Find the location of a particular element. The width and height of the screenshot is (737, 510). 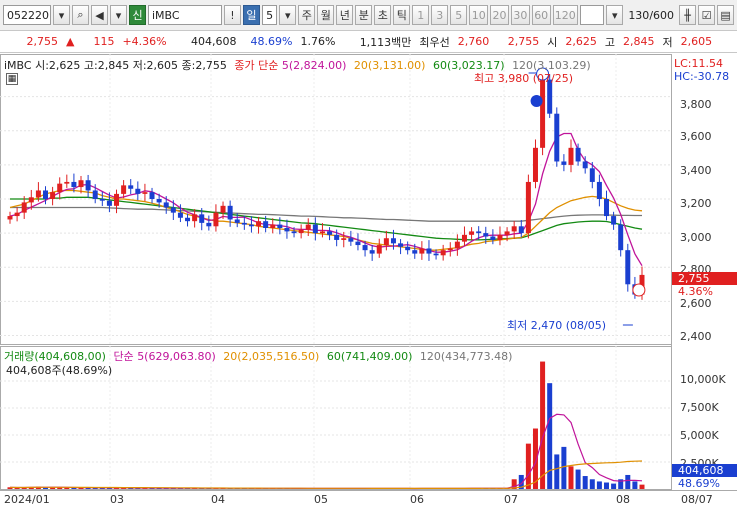

low-annotation: 최저 2,470 (08/05) is located at coordinates (557, 325).